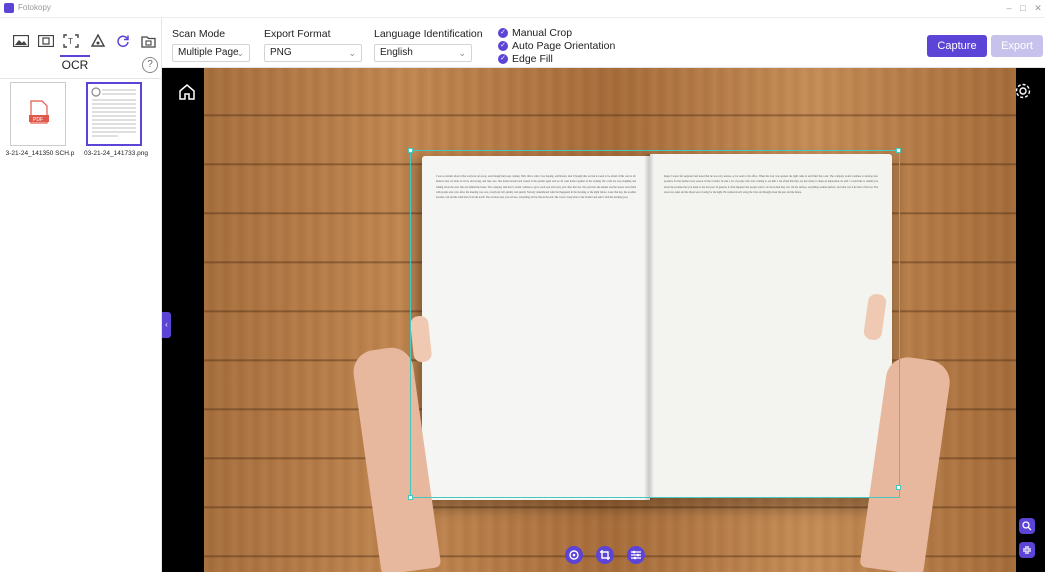 Image resolution: width=1045 pixels, height=572 pixels. What do you see at coordinates (116, 153) in the screenshot?
I see `thumbnail-name: 03-21-24_141733.png` at bounding box center [116, 153].